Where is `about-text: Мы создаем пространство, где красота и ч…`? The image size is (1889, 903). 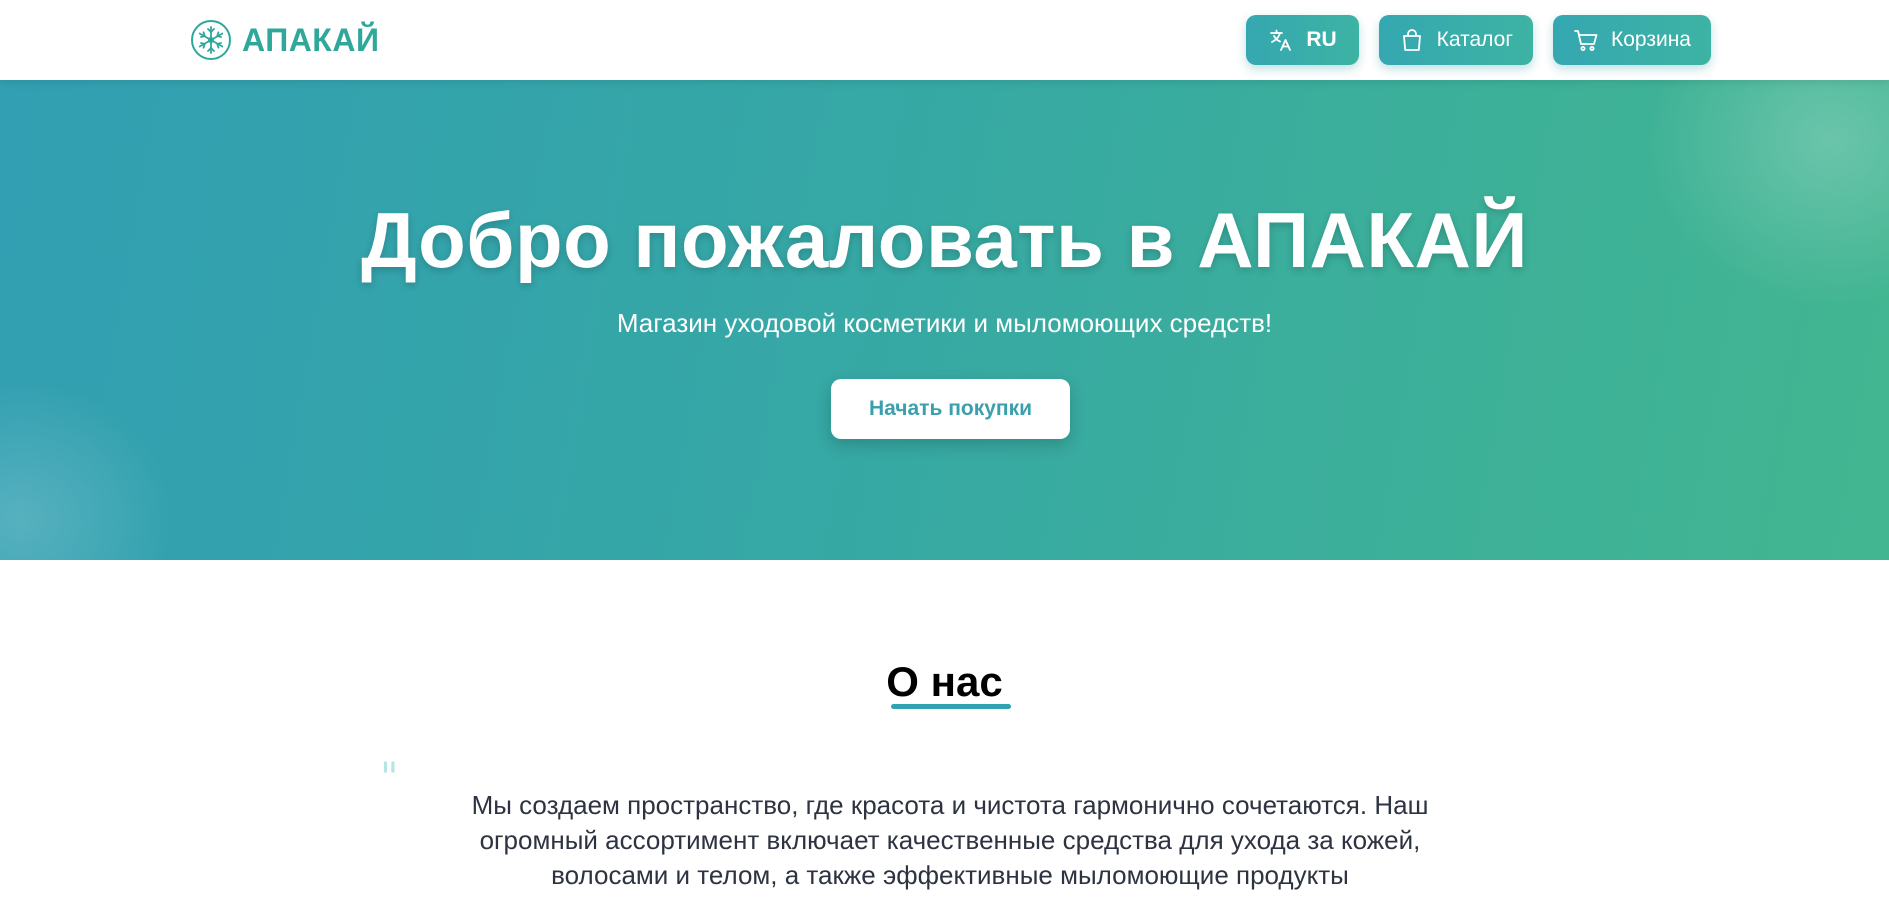
about-text: Мы создаем пространство, где красота и ч… is located at coordinates (950, 840).